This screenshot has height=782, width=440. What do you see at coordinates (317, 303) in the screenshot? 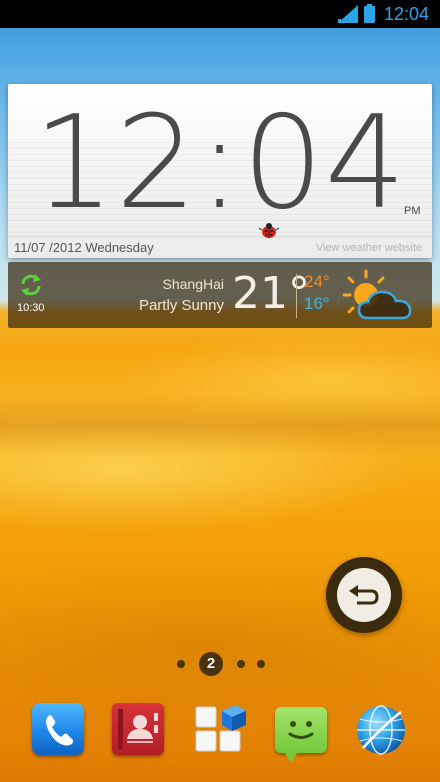
I see `weather-low: 16°` at bounding box center [317, 303].